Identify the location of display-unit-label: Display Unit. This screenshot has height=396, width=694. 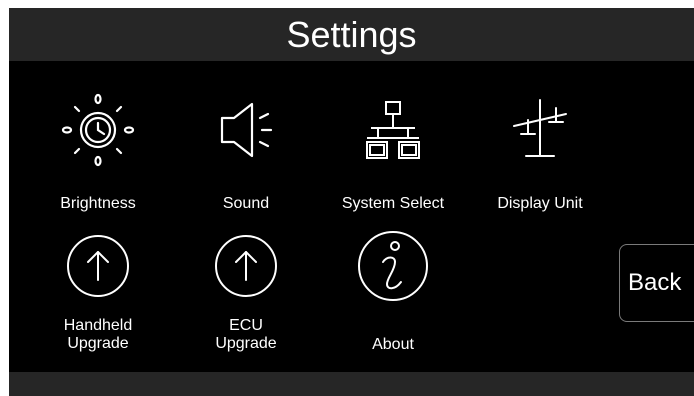
(540, 203).